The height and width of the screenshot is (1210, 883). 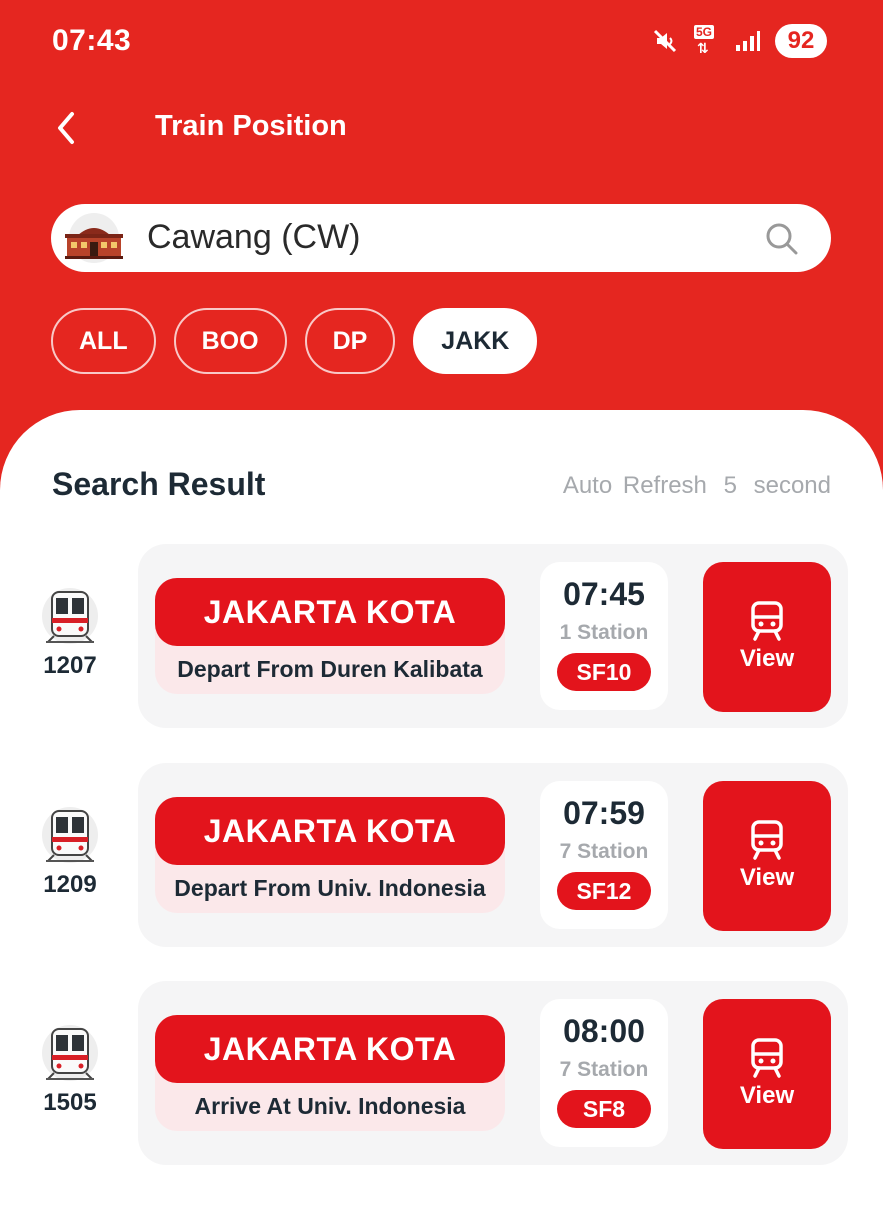 What do you see at coordinates (748, 41) in the screenshot?
I see `signal-icon` at bounding box center [748, 41].